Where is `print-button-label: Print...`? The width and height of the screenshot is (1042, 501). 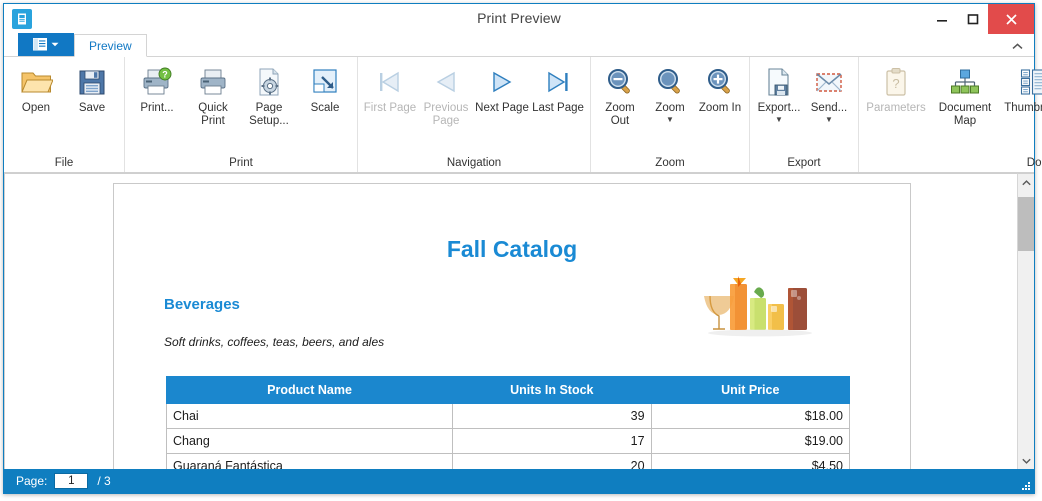 print-button-label: Print... is located at coordinates (157, 108).